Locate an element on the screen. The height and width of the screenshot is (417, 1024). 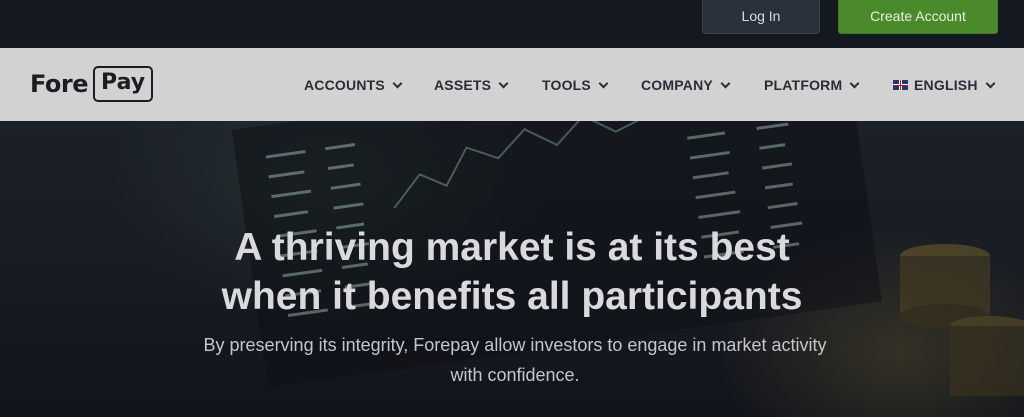
nav-item-label: COMPANY is located at coordinates (677, 85).